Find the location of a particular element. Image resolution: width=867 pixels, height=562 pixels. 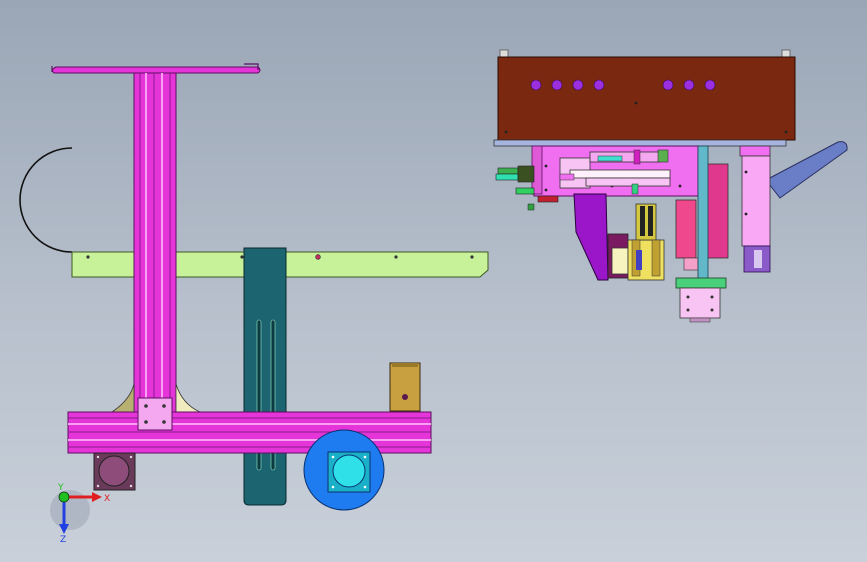

wedge-block is located at coordinates (591, 237).